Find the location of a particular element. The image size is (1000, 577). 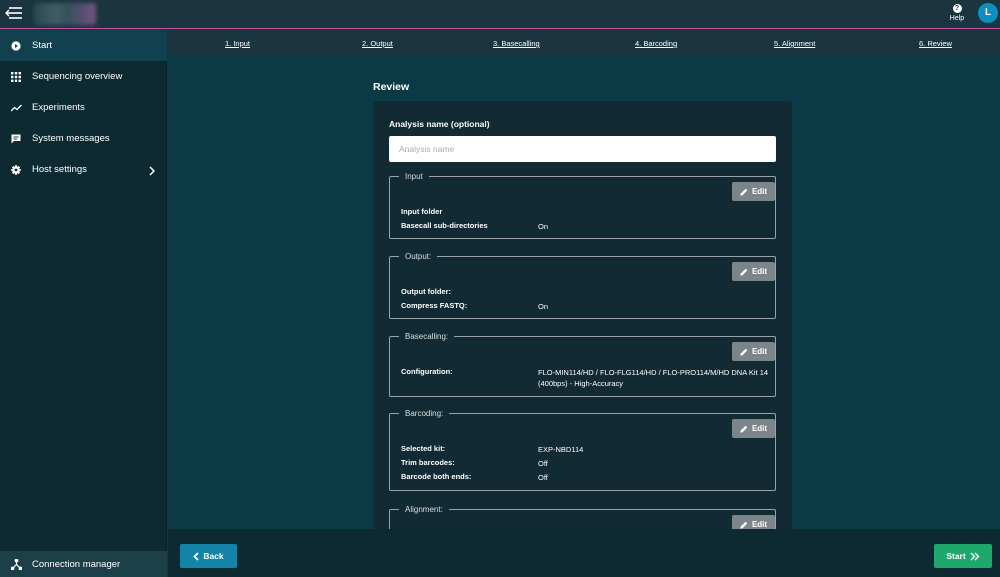

page-title: Review is located at coordinates (391, 87).